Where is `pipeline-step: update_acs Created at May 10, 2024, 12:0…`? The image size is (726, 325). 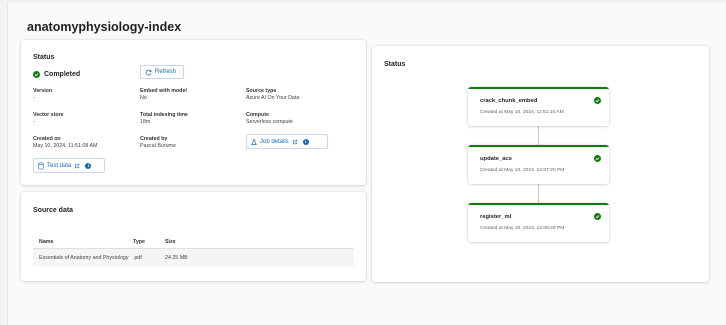 pipeline-step: update_acs Created at May 10, 2024, 12:0… is located at coordinates (538, 164).